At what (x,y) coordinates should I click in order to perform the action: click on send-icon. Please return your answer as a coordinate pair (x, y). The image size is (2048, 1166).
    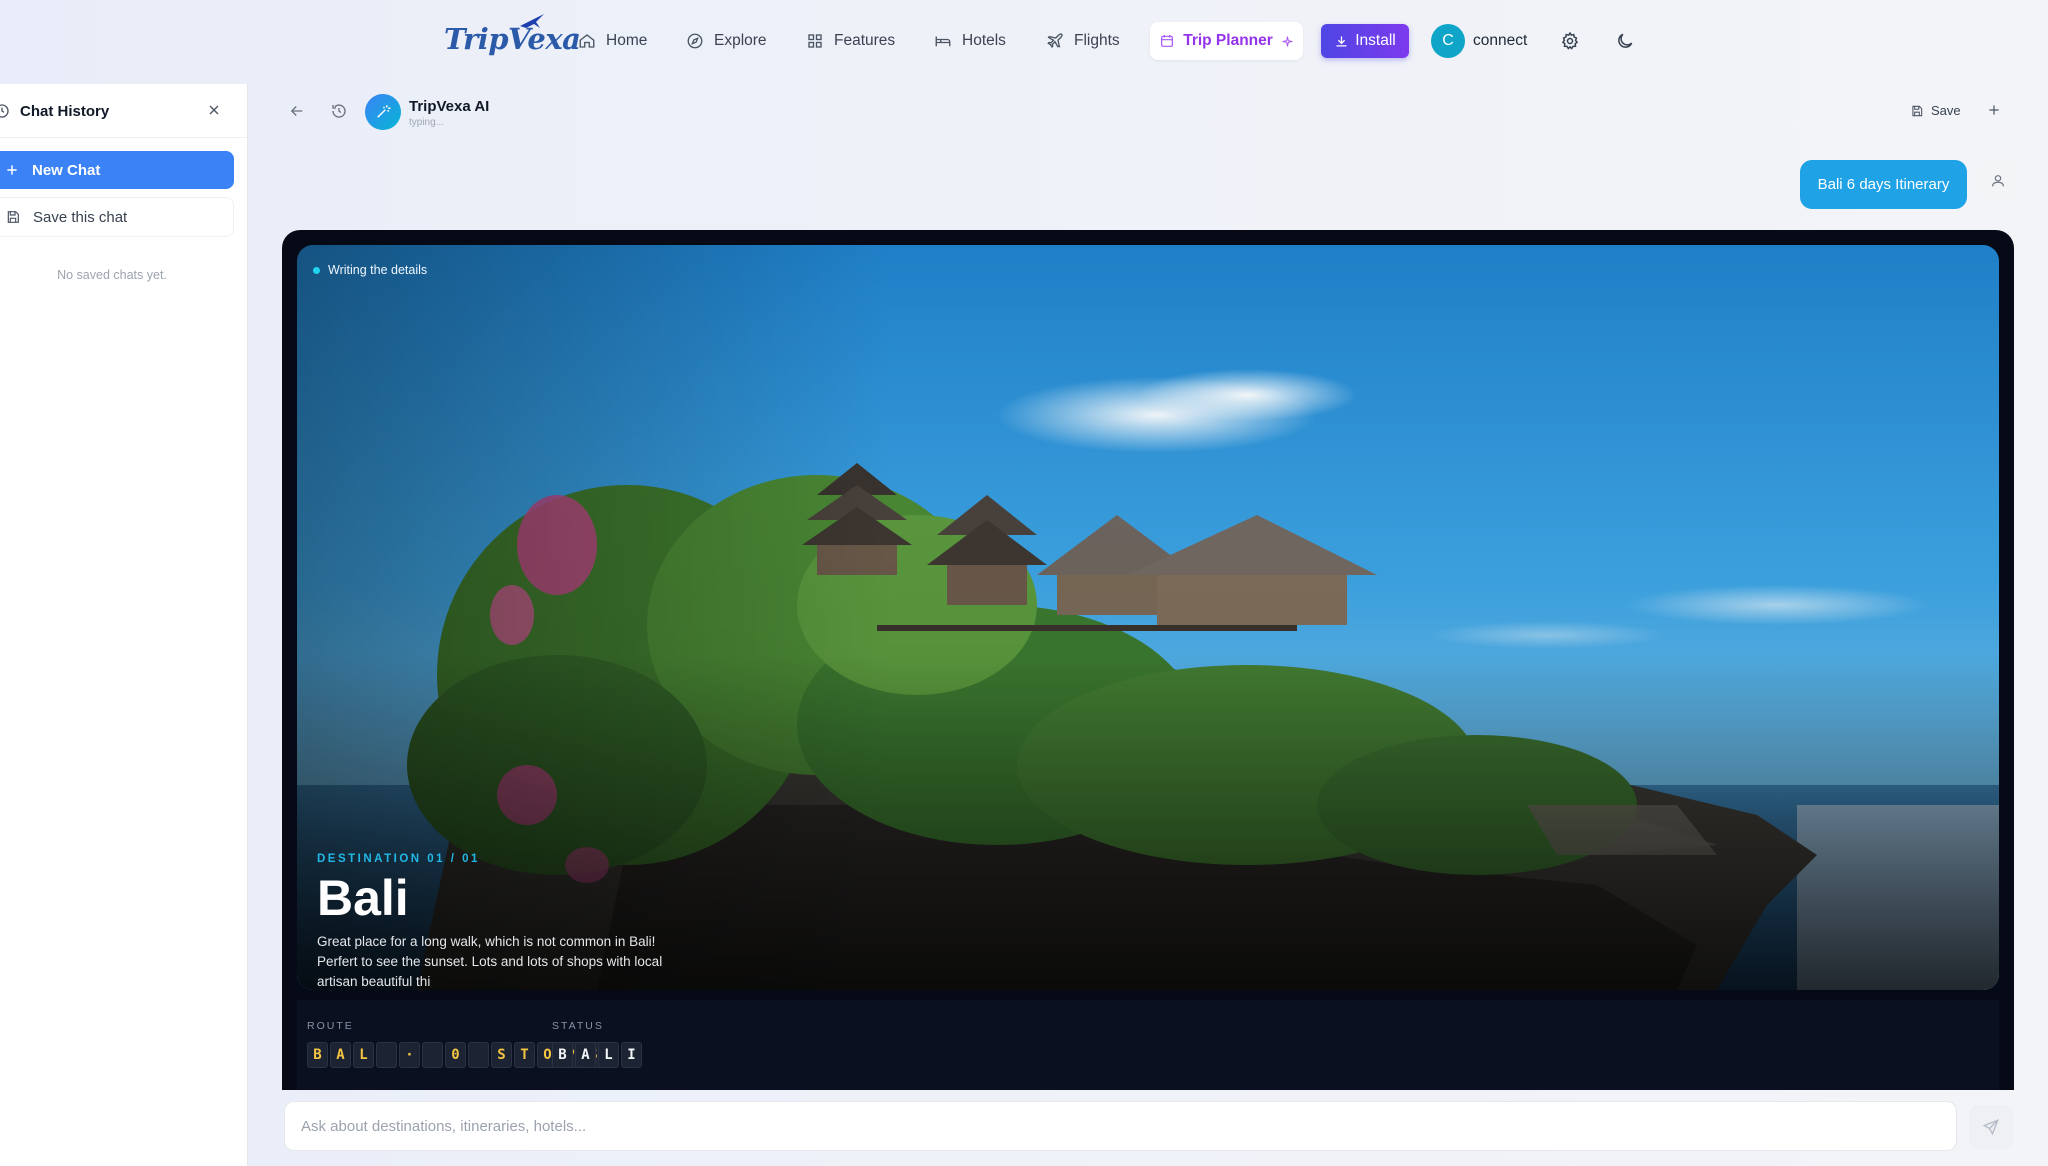
    Looking at the image, I should click on (1990, 1127).